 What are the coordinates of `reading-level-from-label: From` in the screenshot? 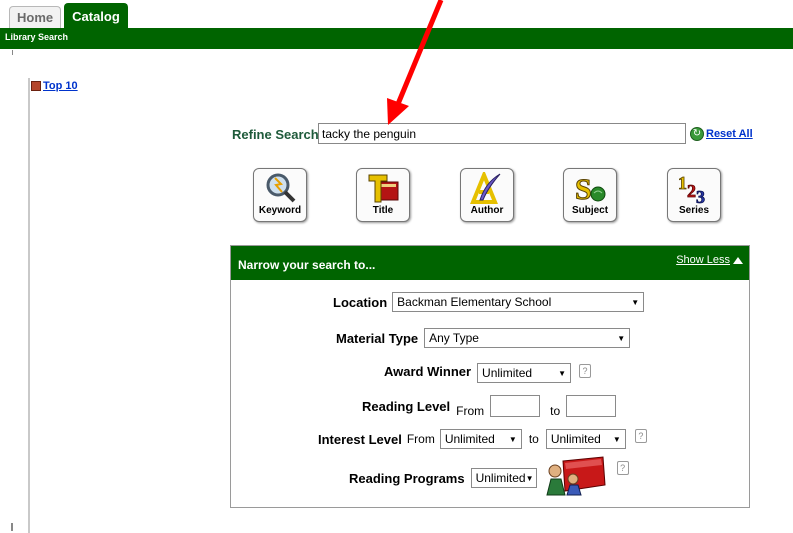 It's located at (470, 411).